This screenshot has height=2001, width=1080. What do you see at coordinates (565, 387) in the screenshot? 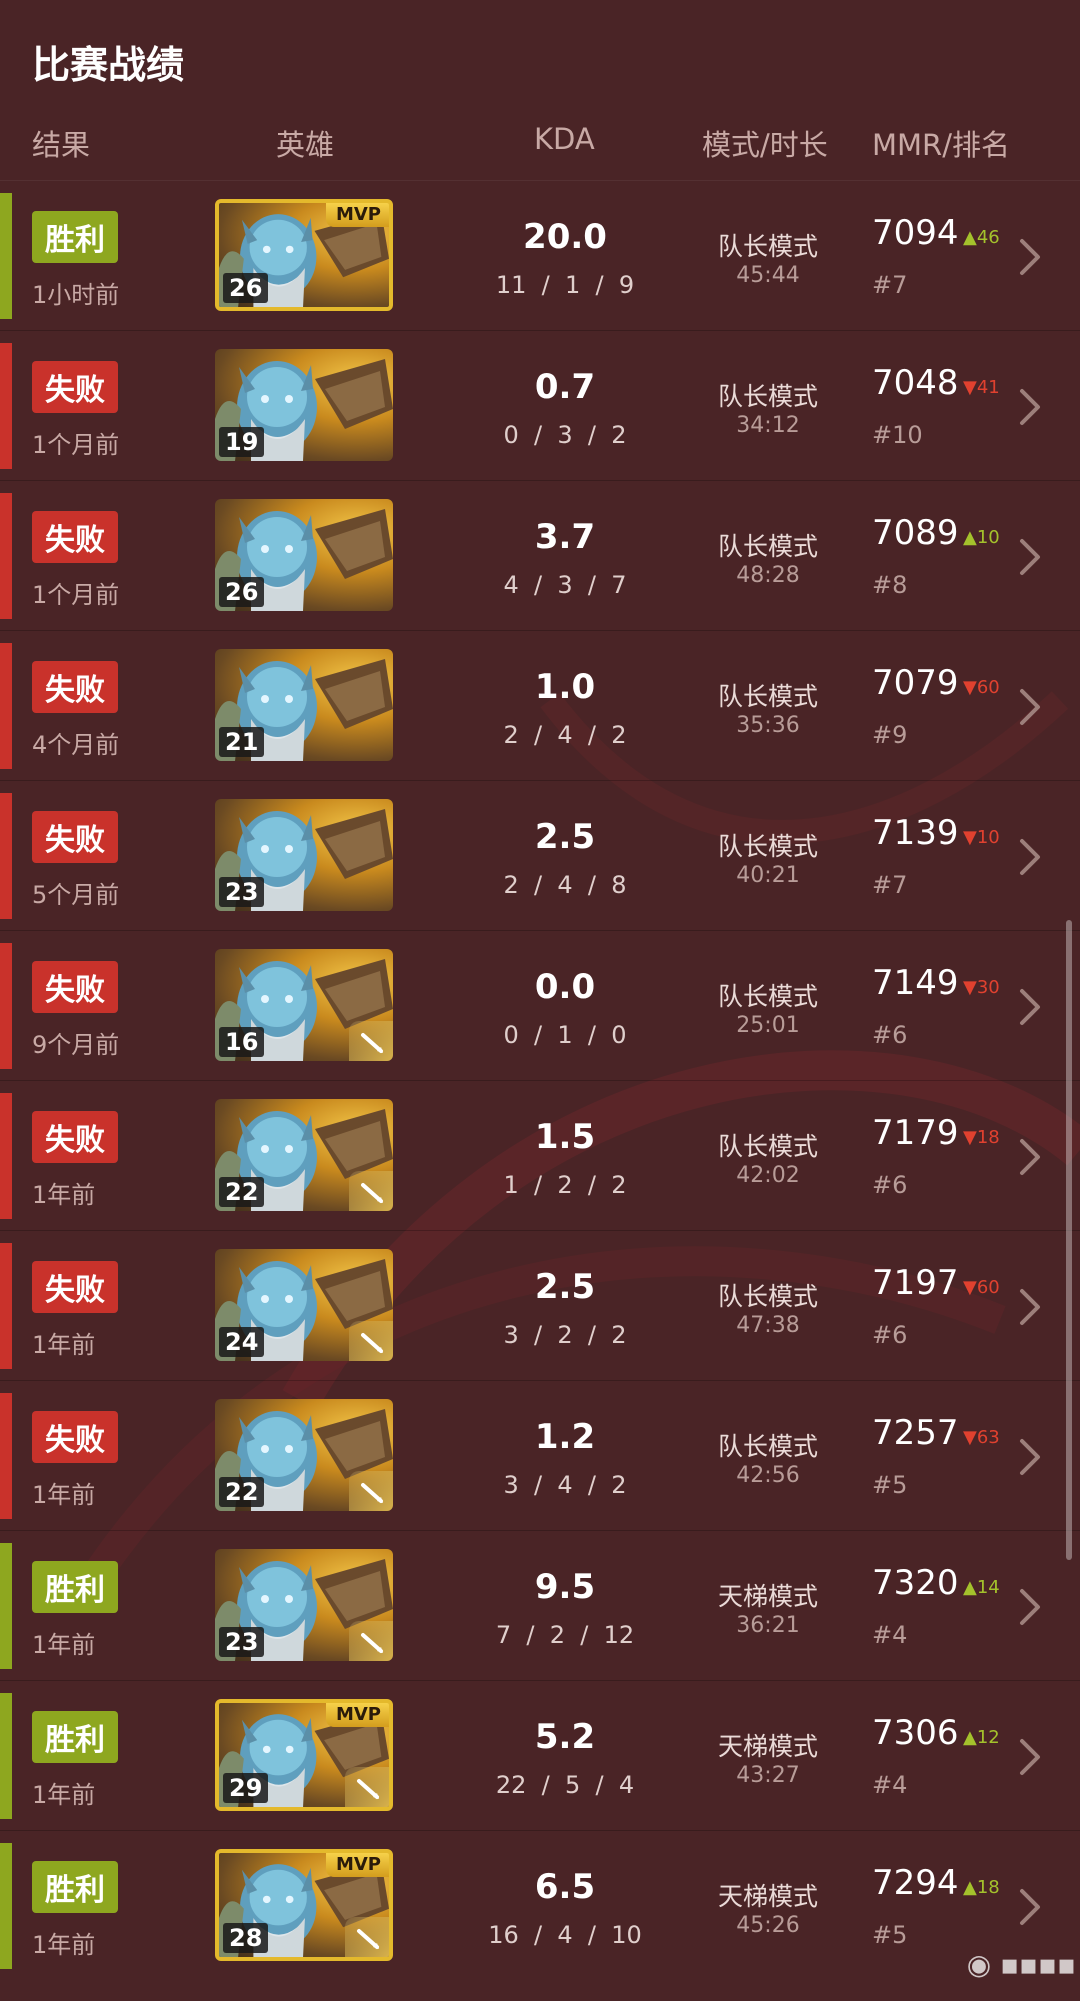
I see `kda-ratio: 0.7` at bounding box center [565, 387].